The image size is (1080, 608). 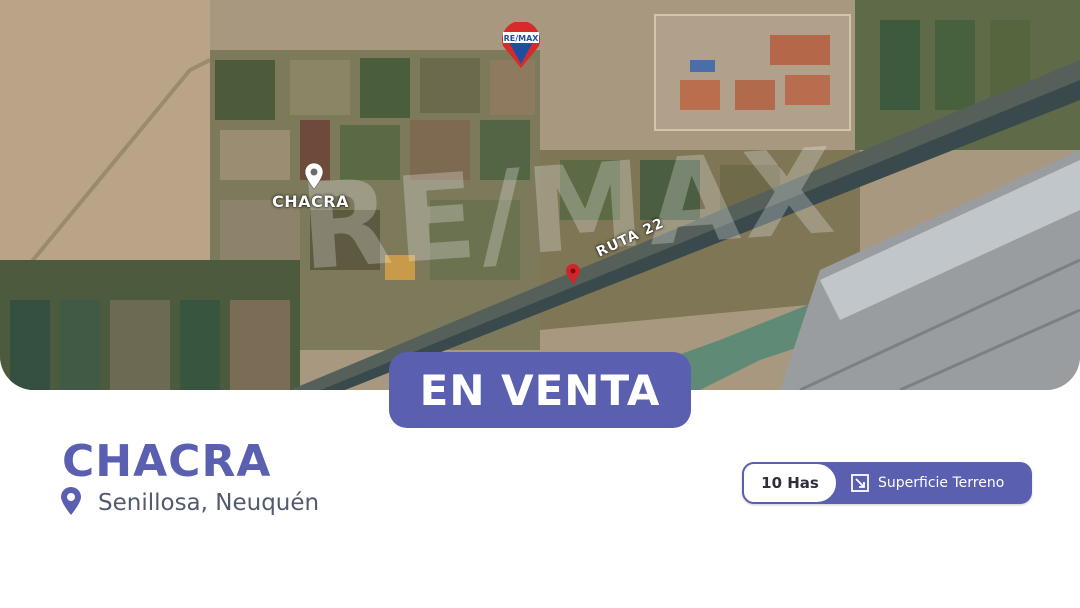 I want to click on map-place-label: CHACRA, so click(x=310, y=201).